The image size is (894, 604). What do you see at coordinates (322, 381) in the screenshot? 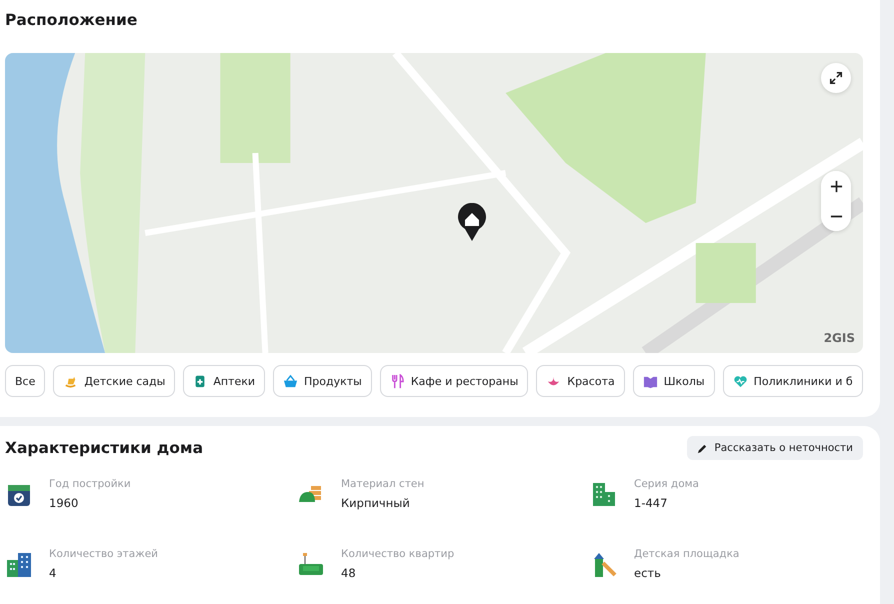
I see `category-chip: Продукты` at bounding box center [322, 381].